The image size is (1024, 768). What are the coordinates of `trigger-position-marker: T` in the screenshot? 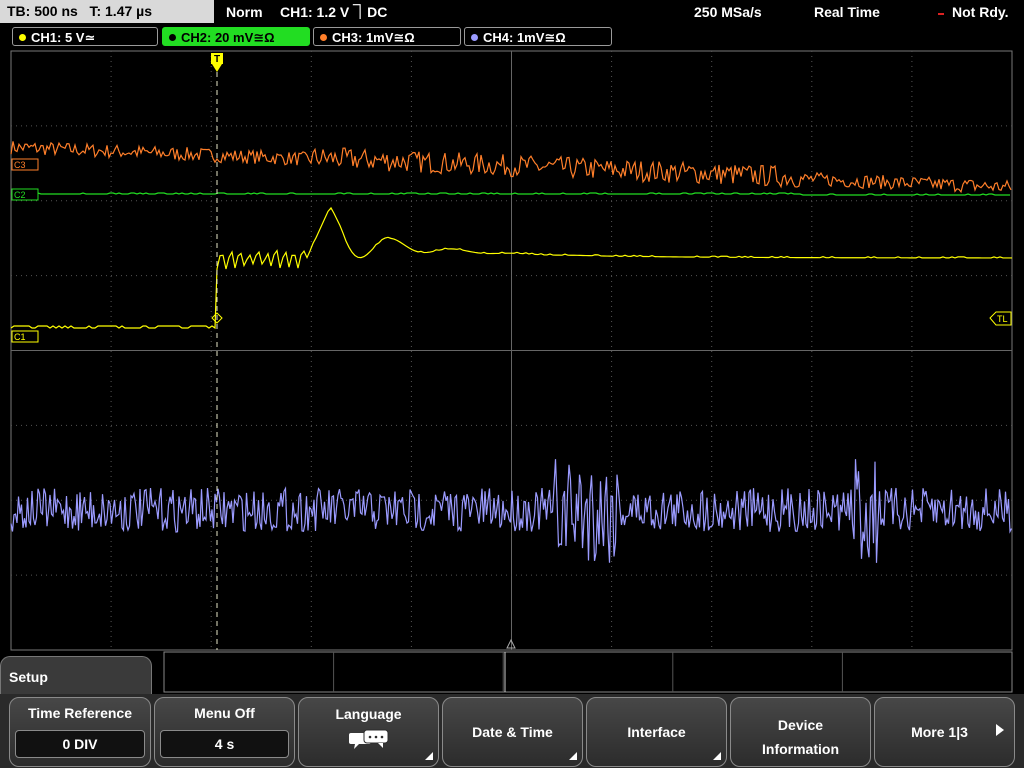 It's located at (217, 62).